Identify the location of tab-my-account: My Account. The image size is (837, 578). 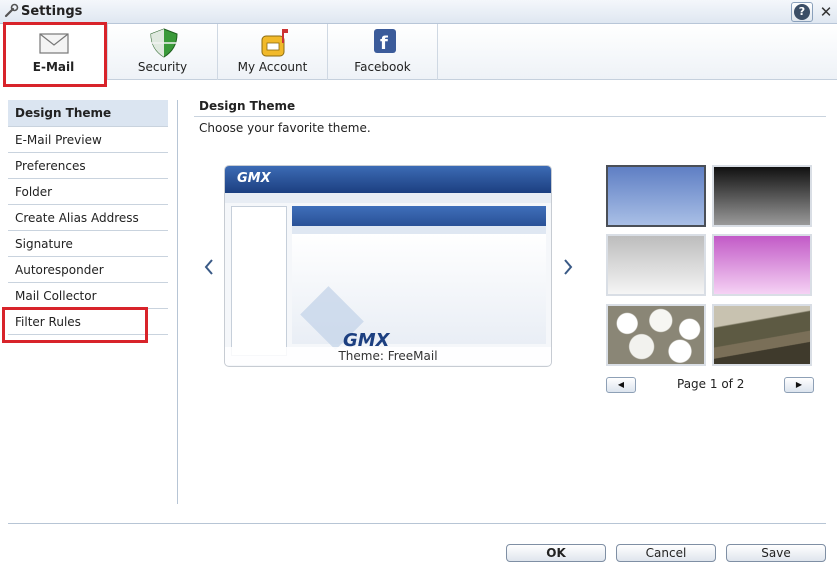
(273, 52).